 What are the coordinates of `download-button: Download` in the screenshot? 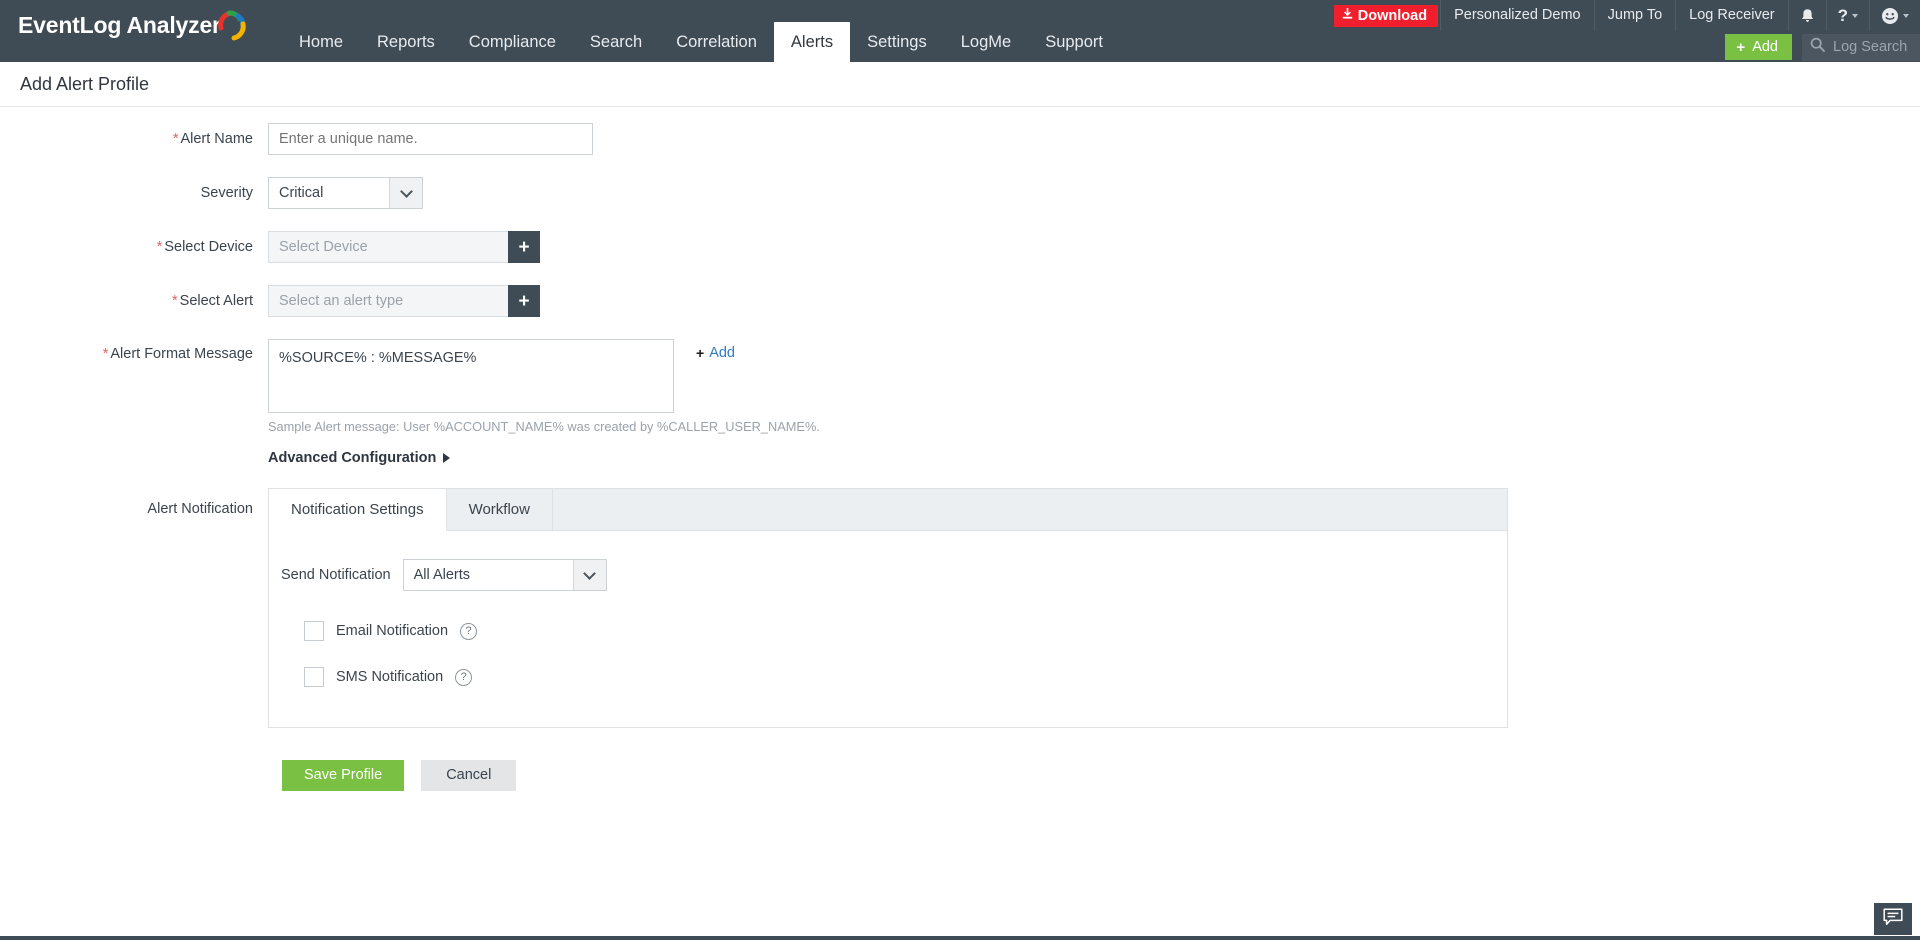 It's located at (1386, 15).